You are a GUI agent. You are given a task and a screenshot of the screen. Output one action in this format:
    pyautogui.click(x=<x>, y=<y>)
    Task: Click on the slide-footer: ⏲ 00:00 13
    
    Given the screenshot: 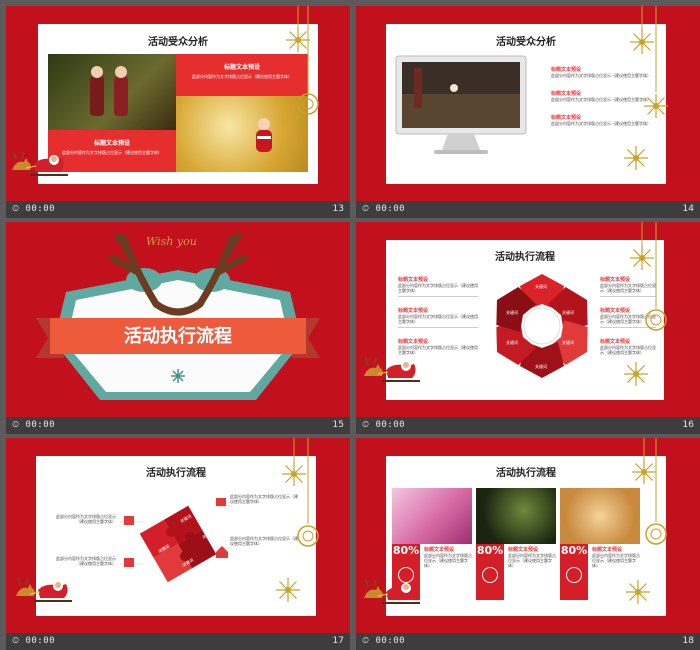 What is the action you would take?
    pyautogui.click(x=178, y=209)
    